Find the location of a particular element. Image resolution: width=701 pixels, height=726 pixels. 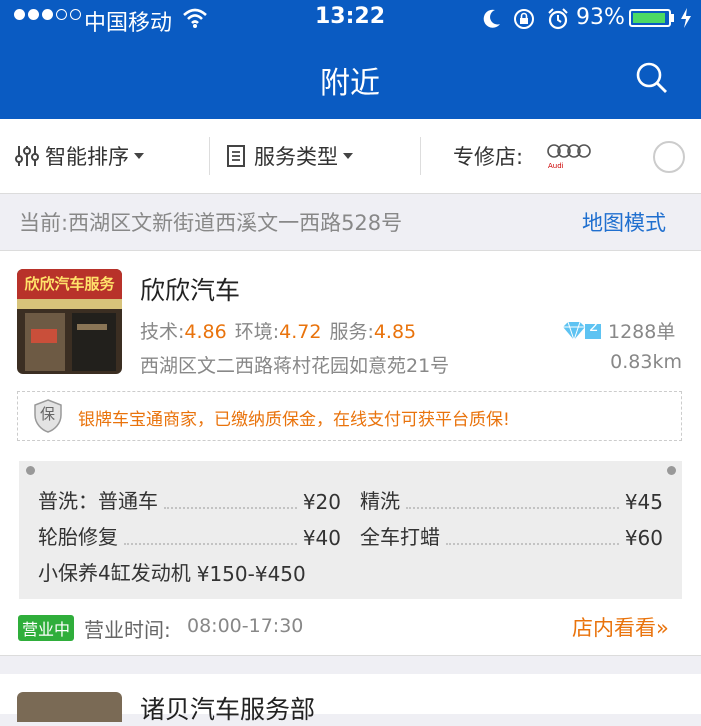

tech-score: 4.86 is located at coordinates (205, 332).